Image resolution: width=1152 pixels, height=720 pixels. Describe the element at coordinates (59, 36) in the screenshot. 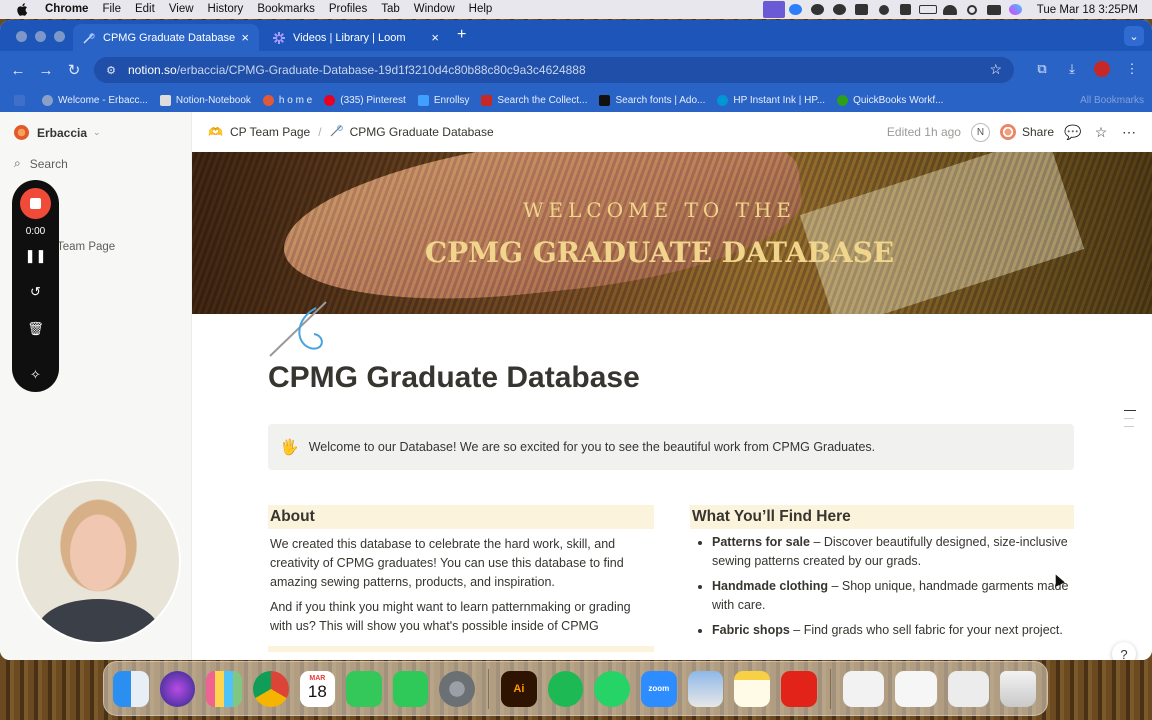

I see `maximize-window-button` at that location.